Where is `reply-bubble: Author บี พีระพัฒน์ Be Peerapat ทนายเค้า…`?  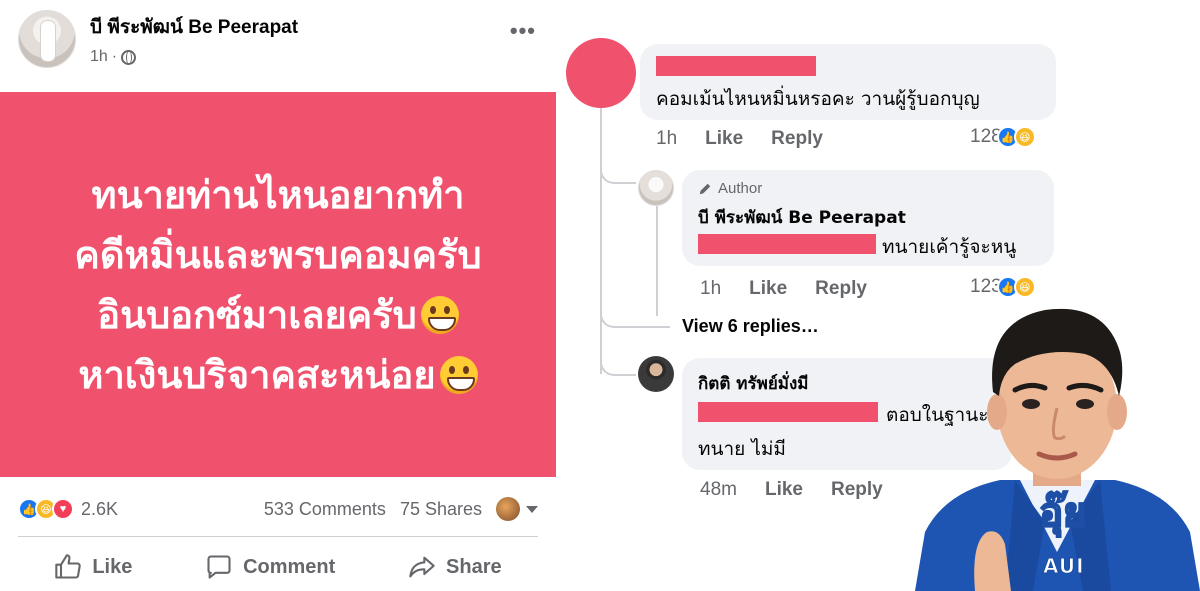 reply-bubble: Author บี พีระพัฒน์ Be Peerapat ทนายเค้า… is located at coordinates (868, 218).